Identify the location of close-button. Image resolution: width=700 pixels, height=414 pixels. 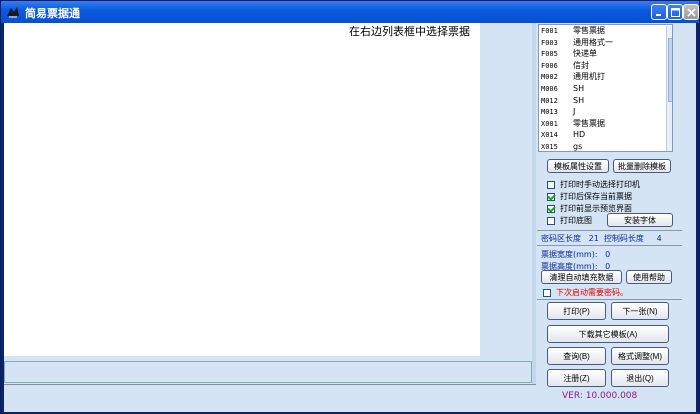
(691, 12).